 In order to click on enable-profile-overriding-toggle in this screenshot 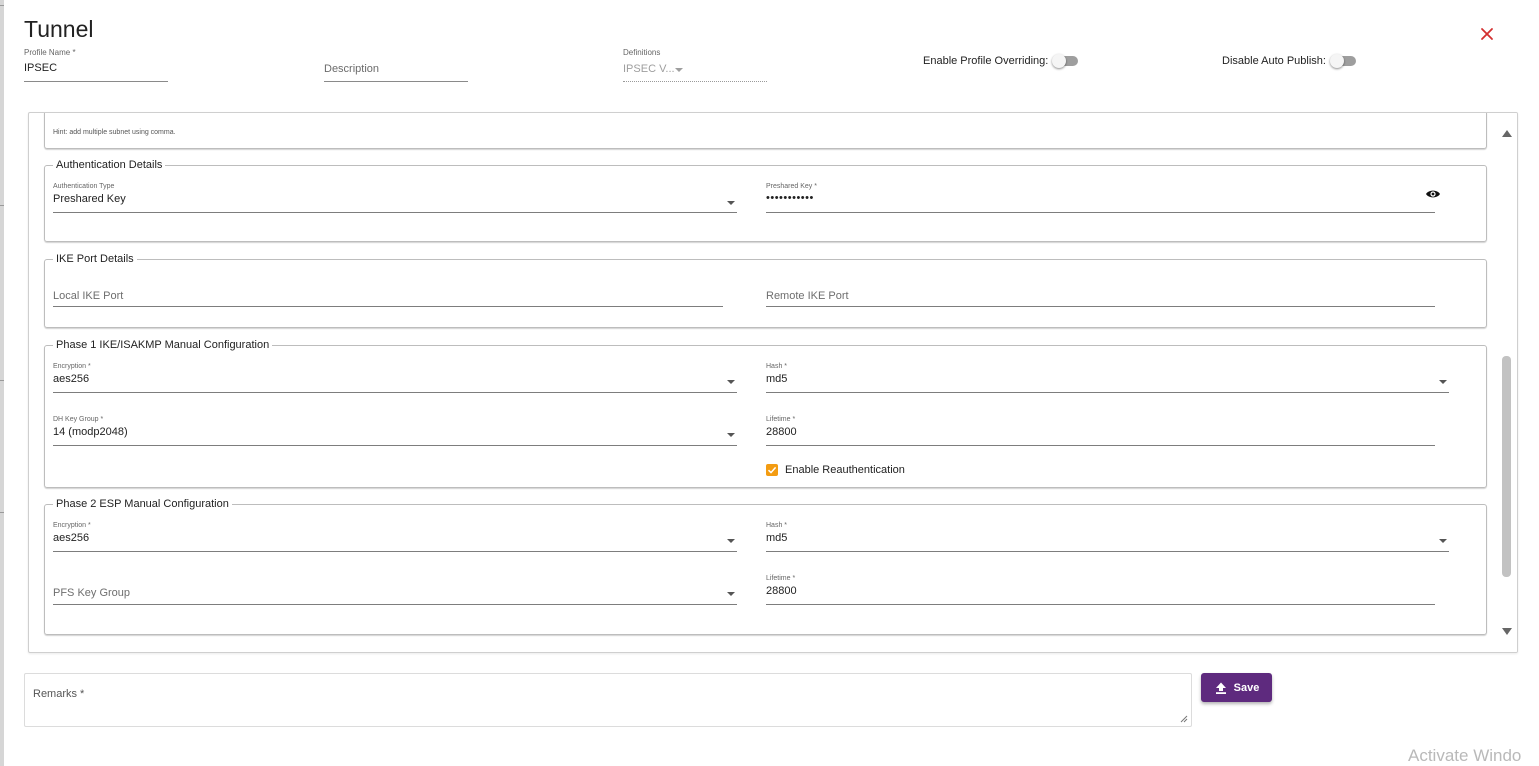, I will do `click(1065, 61)`.